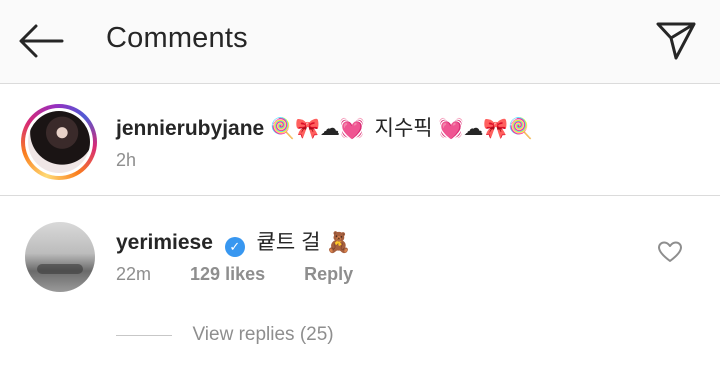 The height and width of the screenshot is (371, 720). I want to click on caption-text: 지수픽, so click(403, 128).